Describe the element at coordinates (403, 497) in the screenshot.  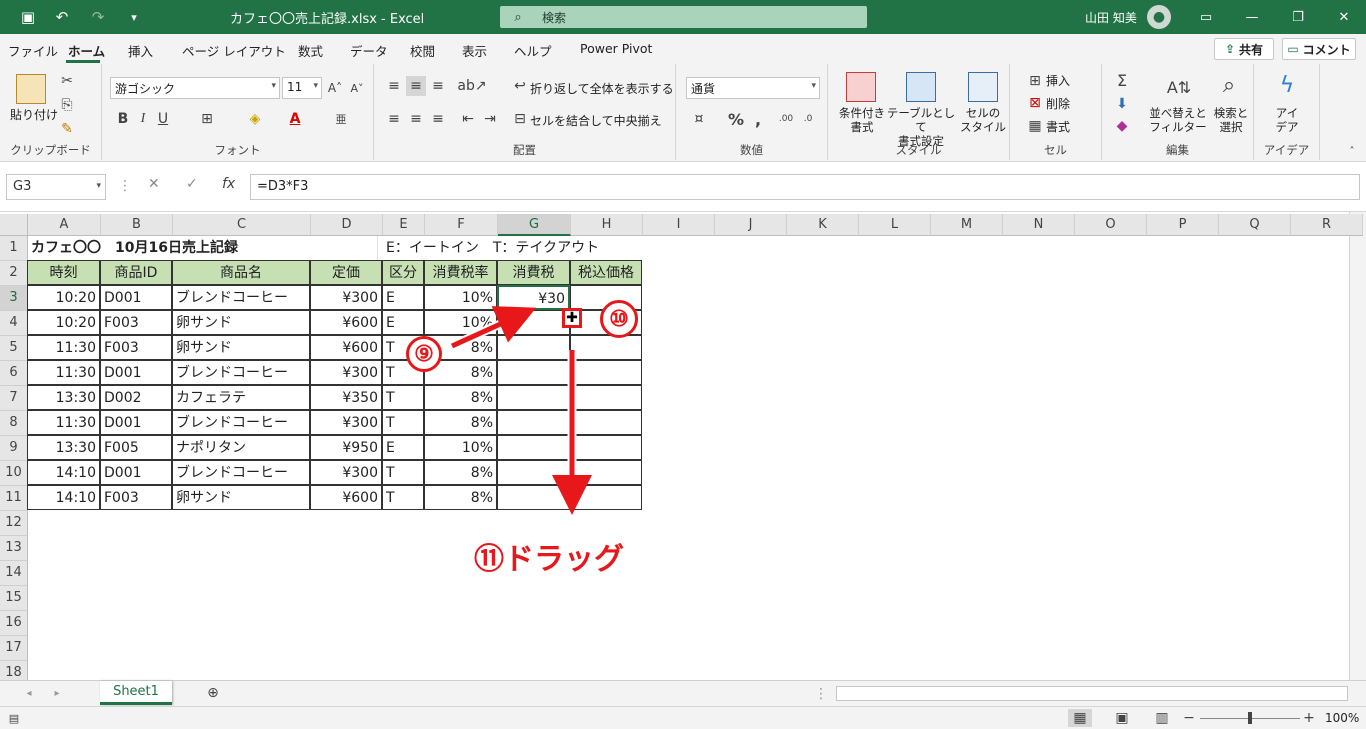
I see `cell-E11: T` at that location.